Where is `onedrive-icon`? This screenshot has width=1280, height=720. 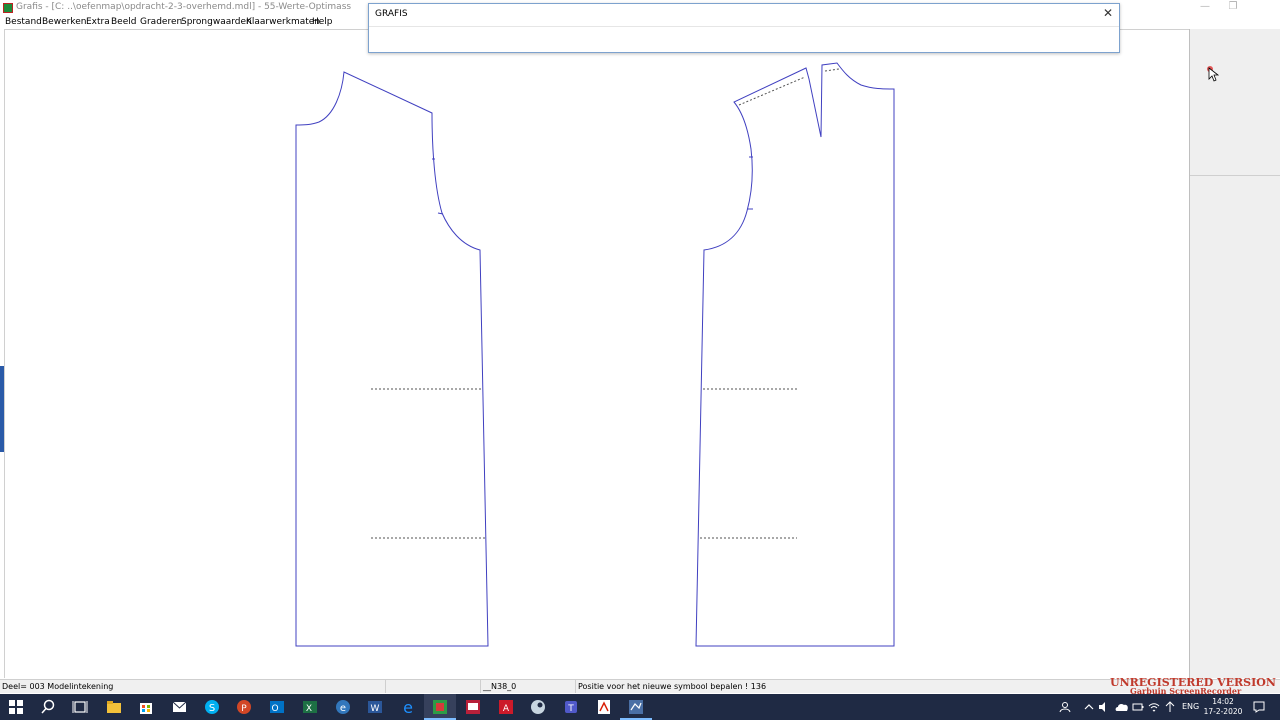
onedrive-icon is located at coordinates (1122, 707).